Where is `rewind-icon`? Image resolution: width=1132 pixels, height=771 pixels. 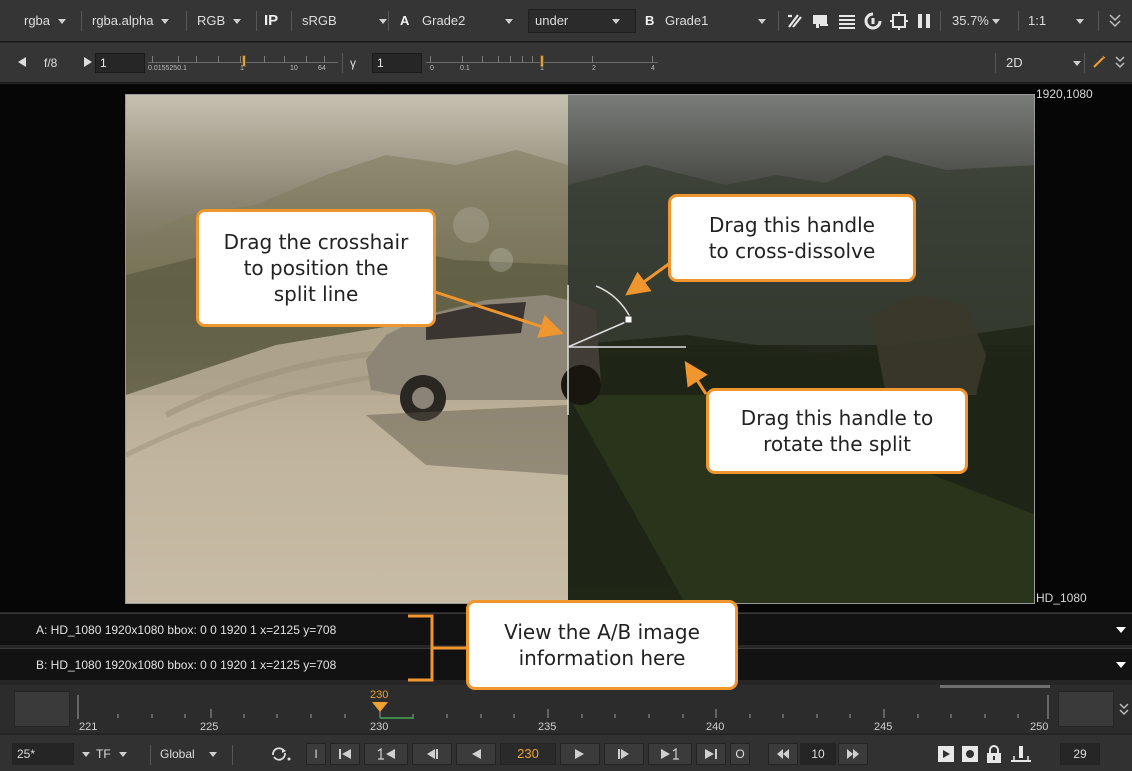
rewind-icon is located at coordinates (783, 754).